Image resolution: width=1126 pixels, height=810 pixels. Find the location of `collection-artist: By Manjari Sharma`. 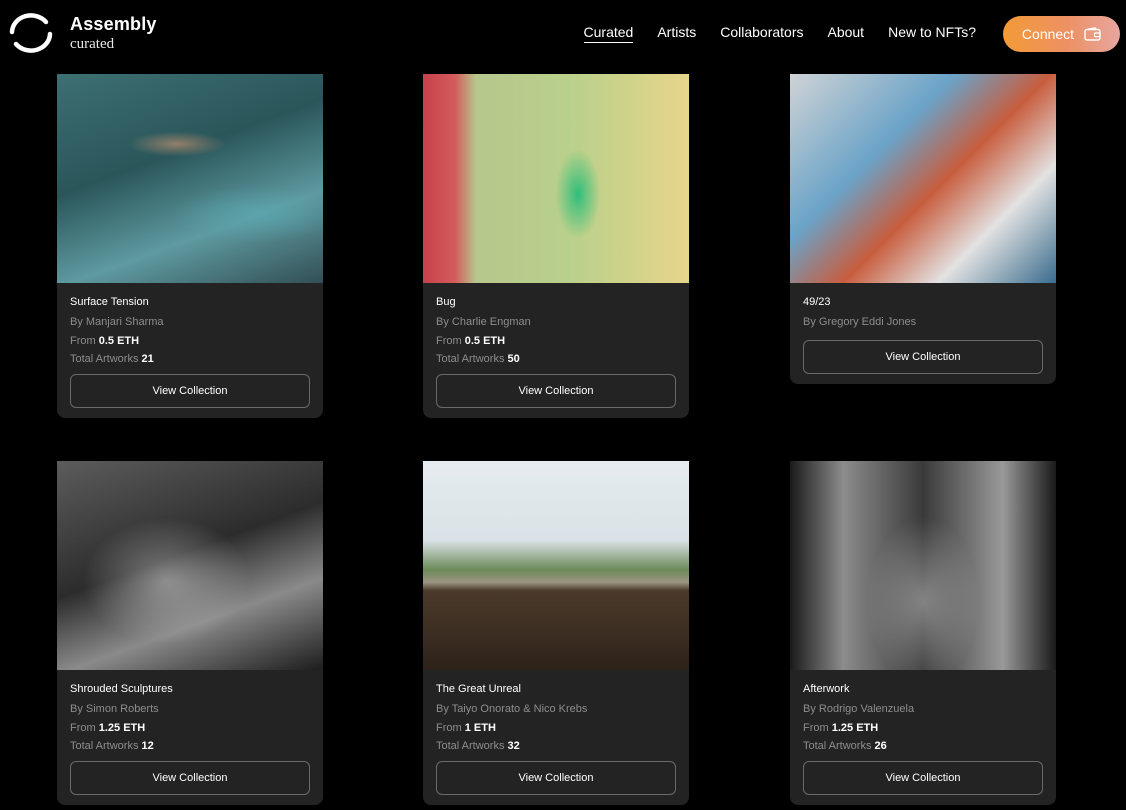

collection-artist: By Manjari Sharma is located at coordinates (117, 322).